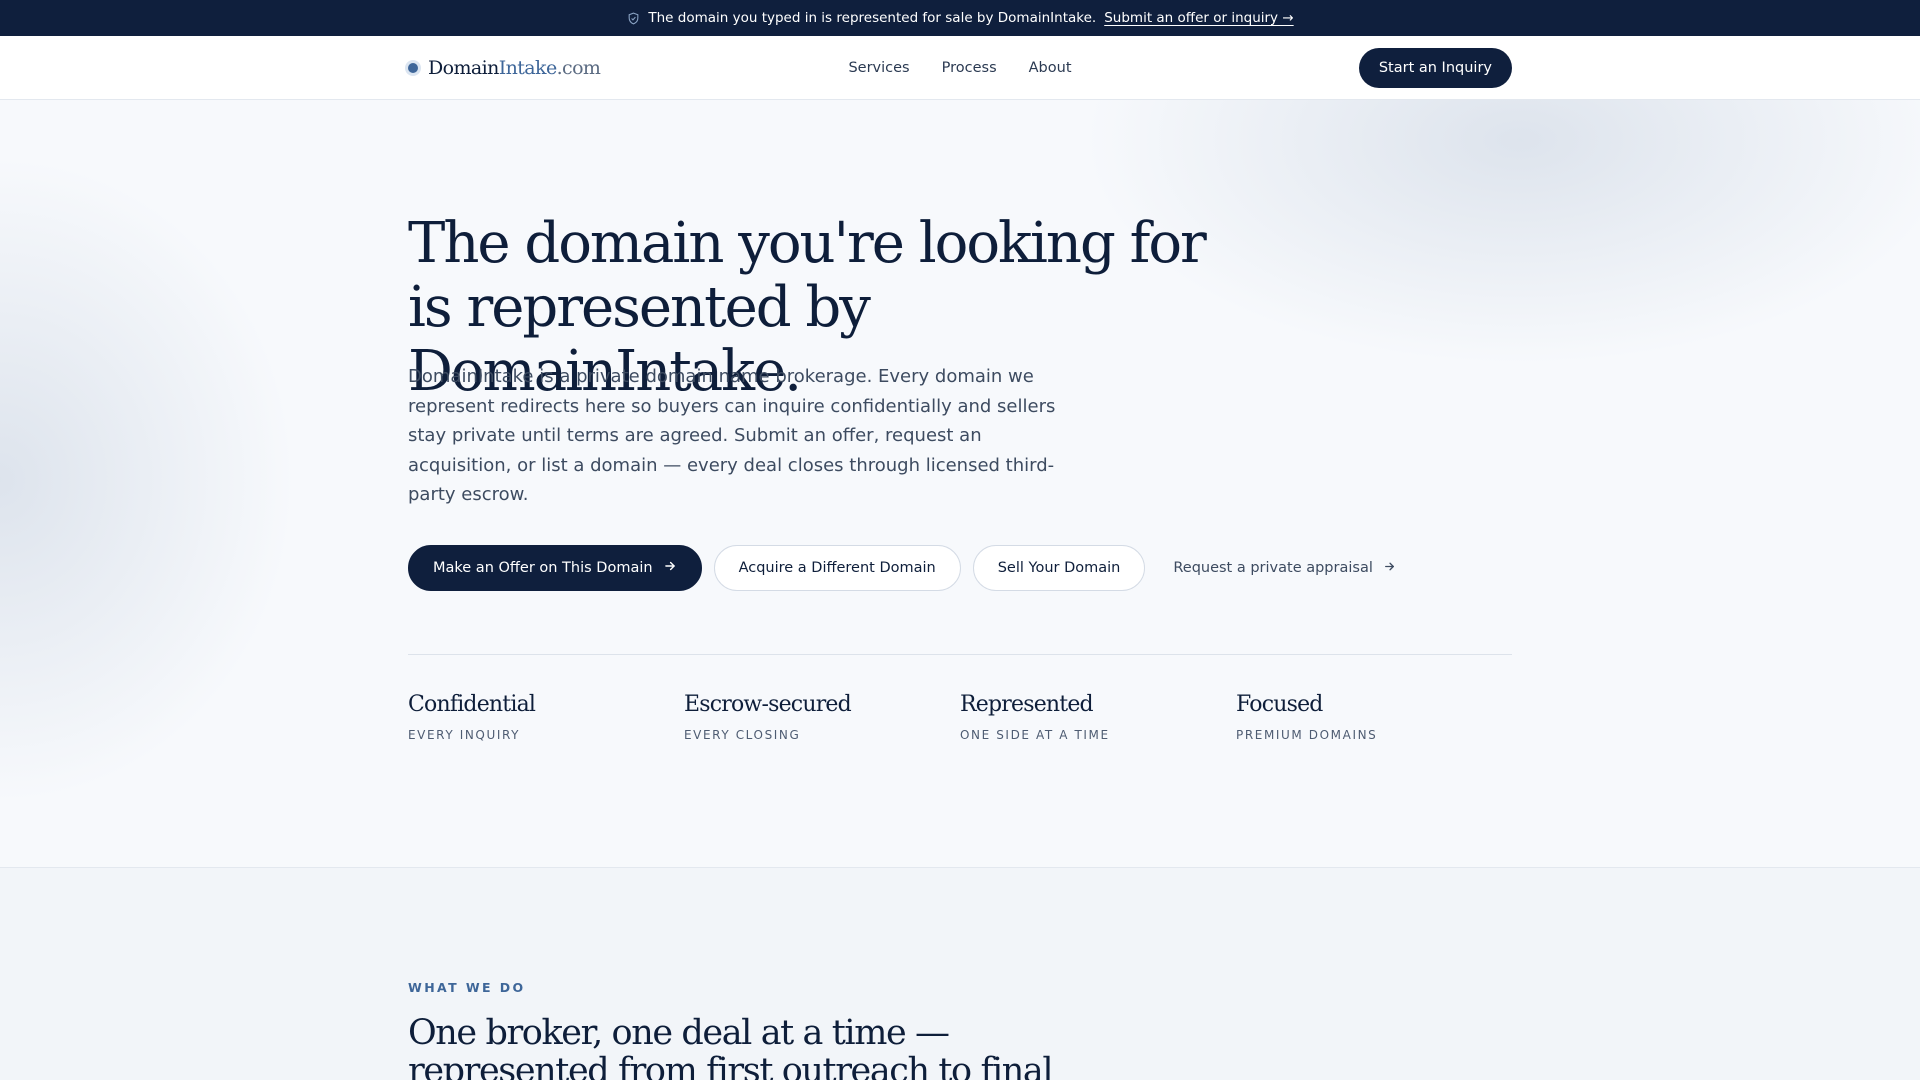 The image size is (1920, 1080). What do you see at coordinates (578, 68) in the screenshot?
I see `logo-text-tld: .com` at bounding box center [578, 68].